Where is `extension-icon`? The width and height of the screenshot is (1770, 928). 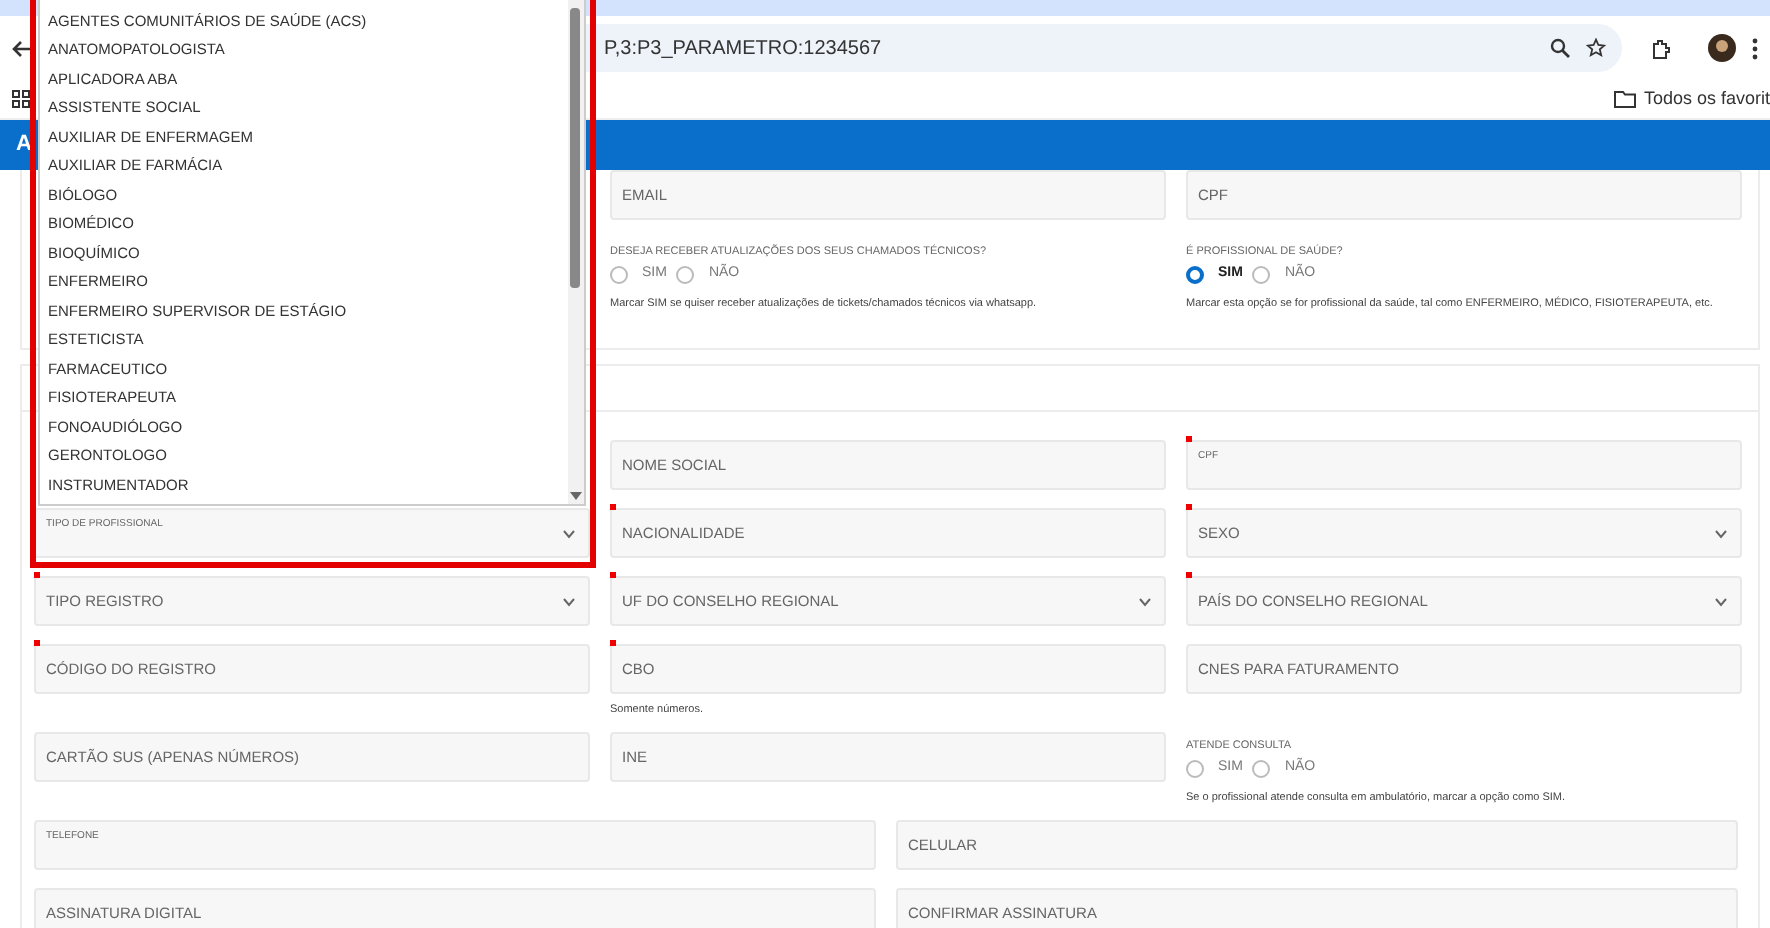
extension-icon is located at coordinates (1661, 48).